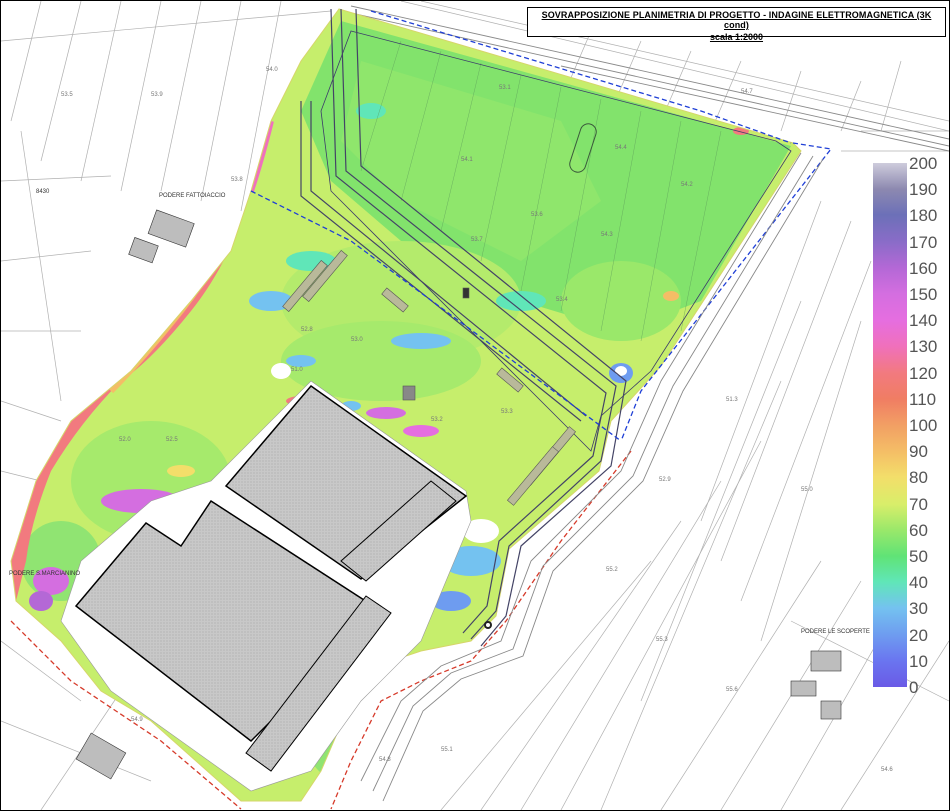 Image resolution: width=950 pixels, height=811 pixels. I want to click on parcel-number: 55.0, so click(807, 490).